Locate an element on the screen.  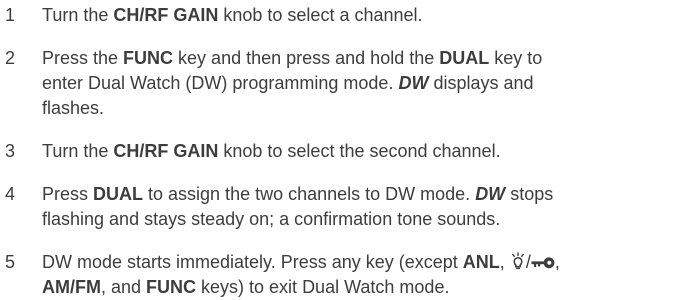
body-text: keys) to exit Dual Watch mode. is located at coordinates (323, 287).